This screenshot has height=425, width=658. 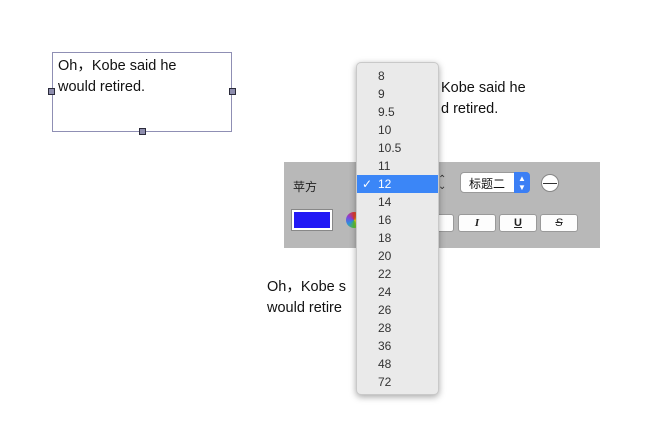 What do you see at coordinates (397, 220) in the screenshot?
I see `menu-item-size-16: 16` at bounding box center [397, 220].